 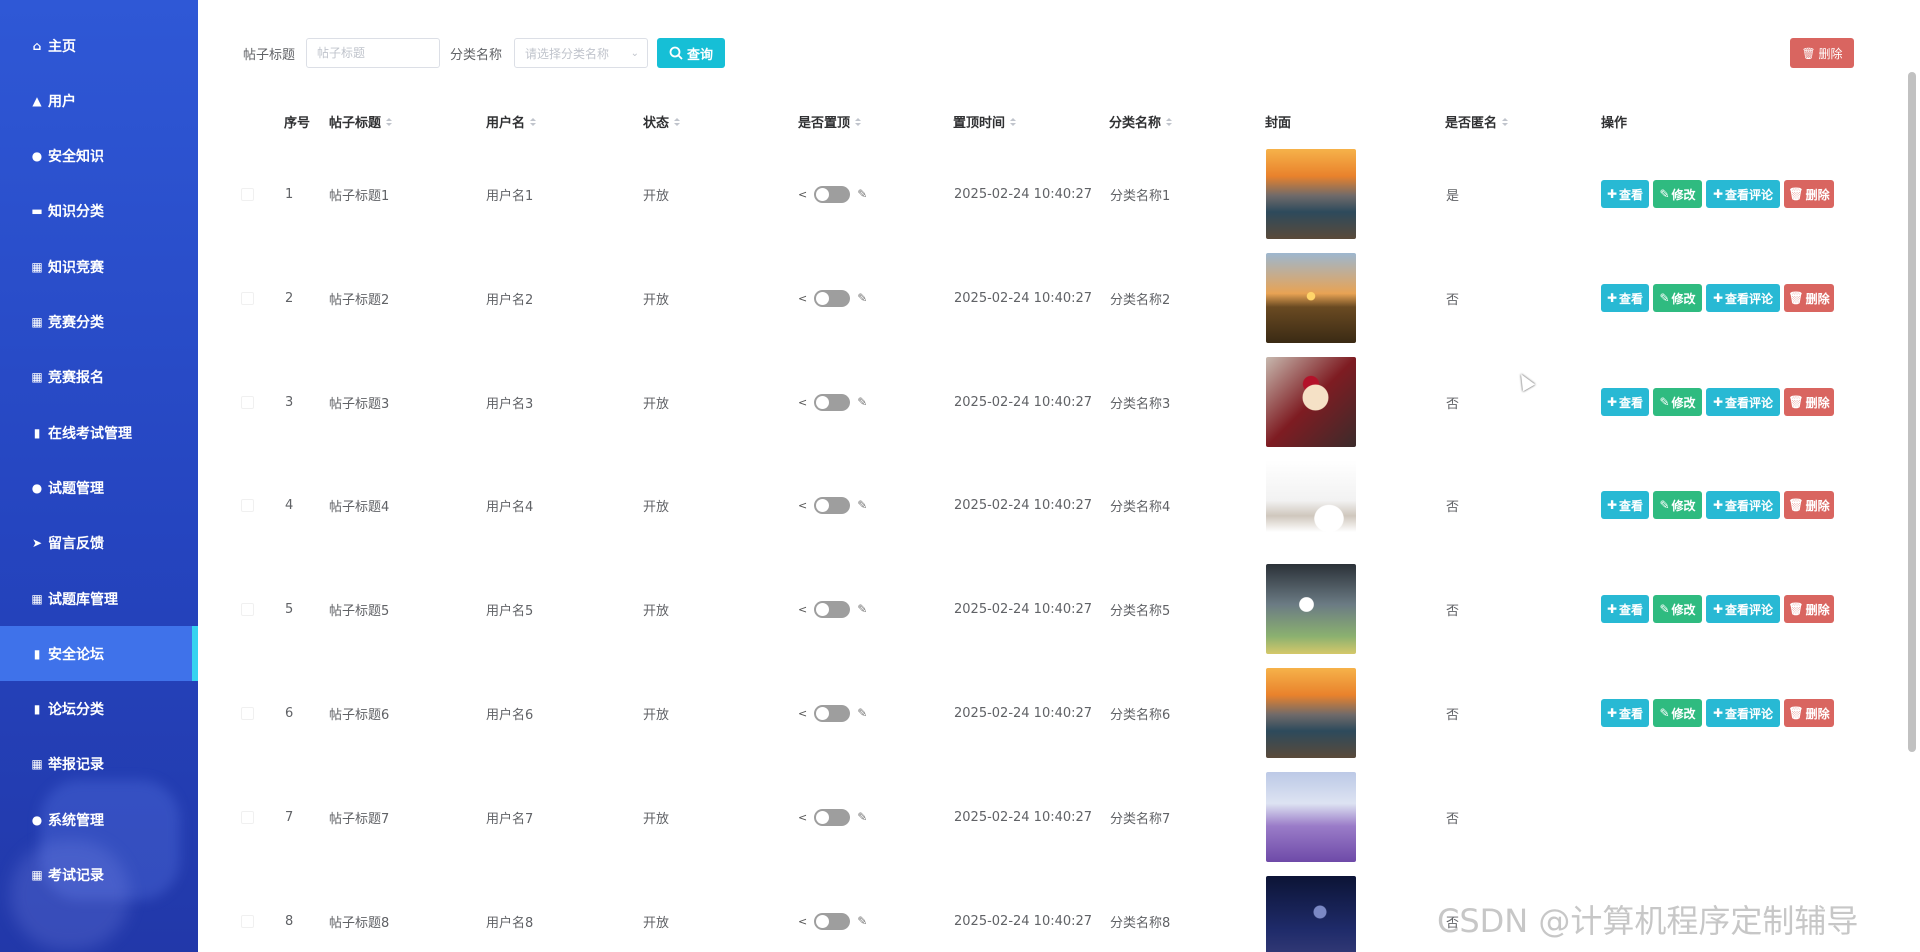 I want to click on query-button: 查询, so click(x=691, y=53).